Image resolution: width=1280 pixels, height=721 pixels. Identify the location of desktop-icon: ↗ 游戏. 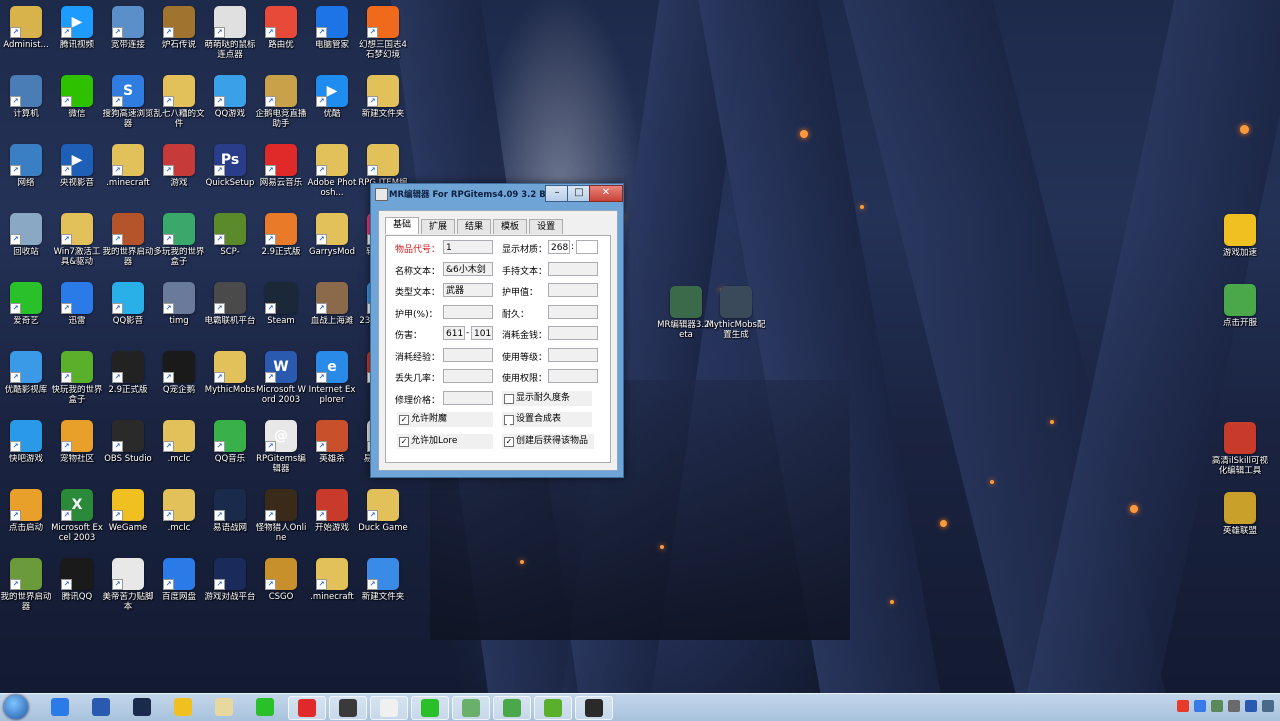
(179, 176).